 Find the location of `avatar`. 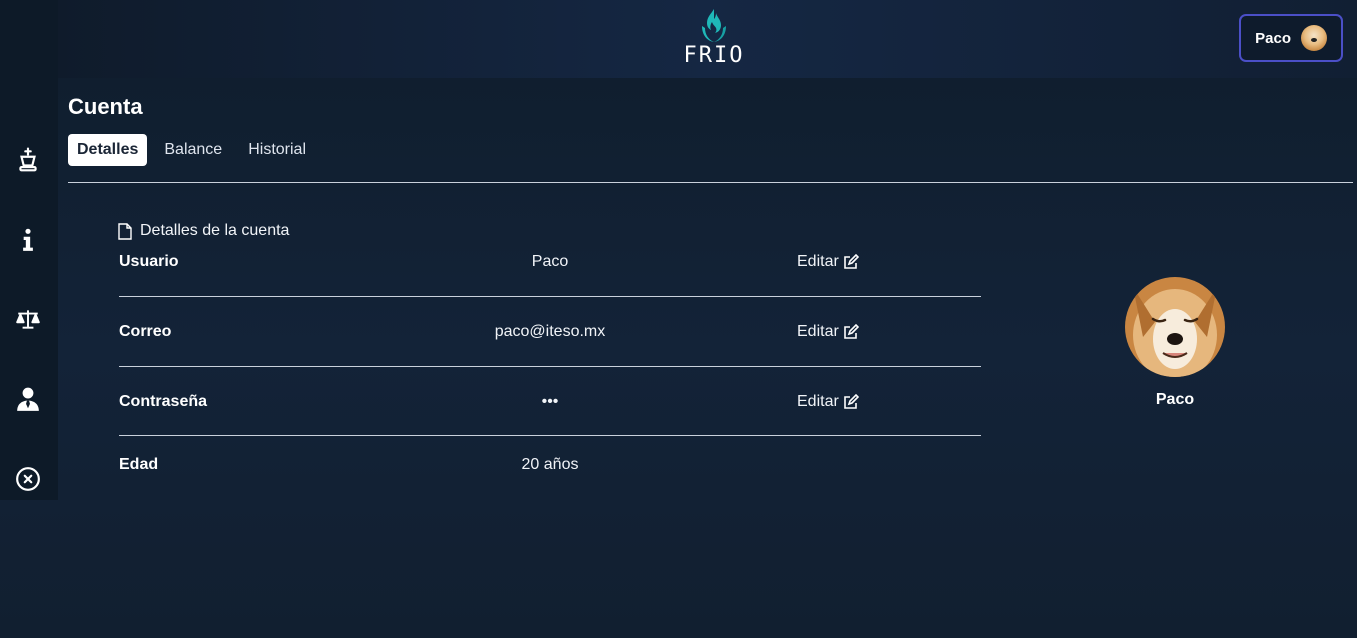

avatar is located at coordinates (1314, 38).